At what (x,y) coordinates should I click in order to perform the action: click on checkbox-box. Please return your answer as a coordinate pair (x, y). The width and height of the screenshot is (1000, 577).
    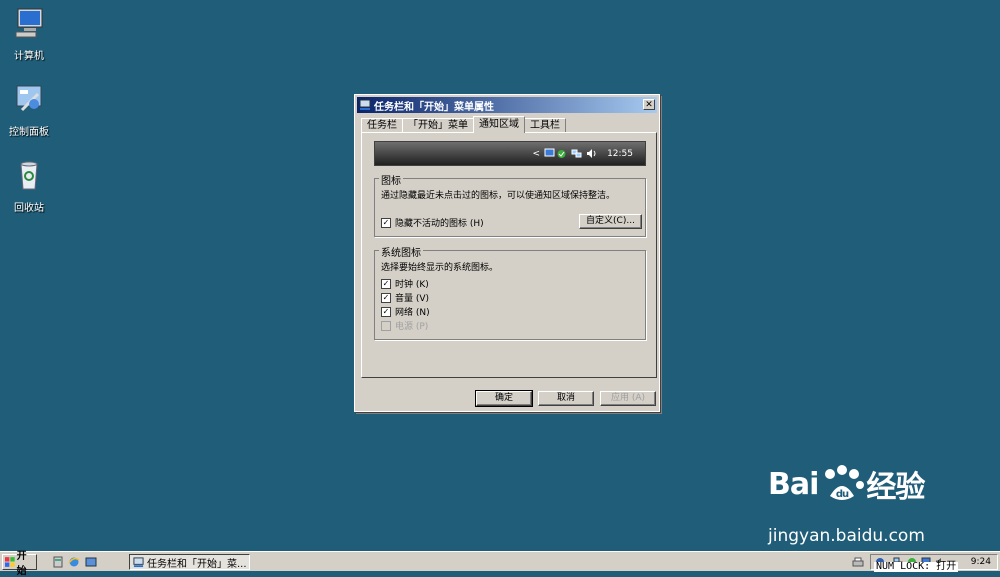
    Looking at the image, I should click on (386, 325).